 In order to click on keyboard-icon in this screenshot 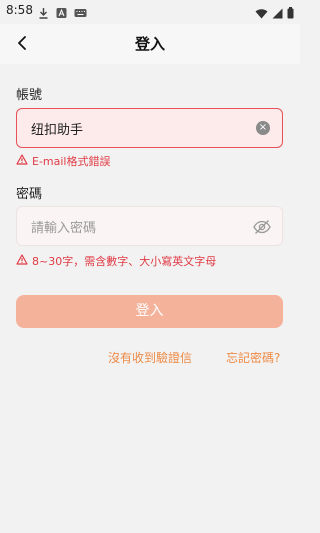, I will do `click(80, 13)`.